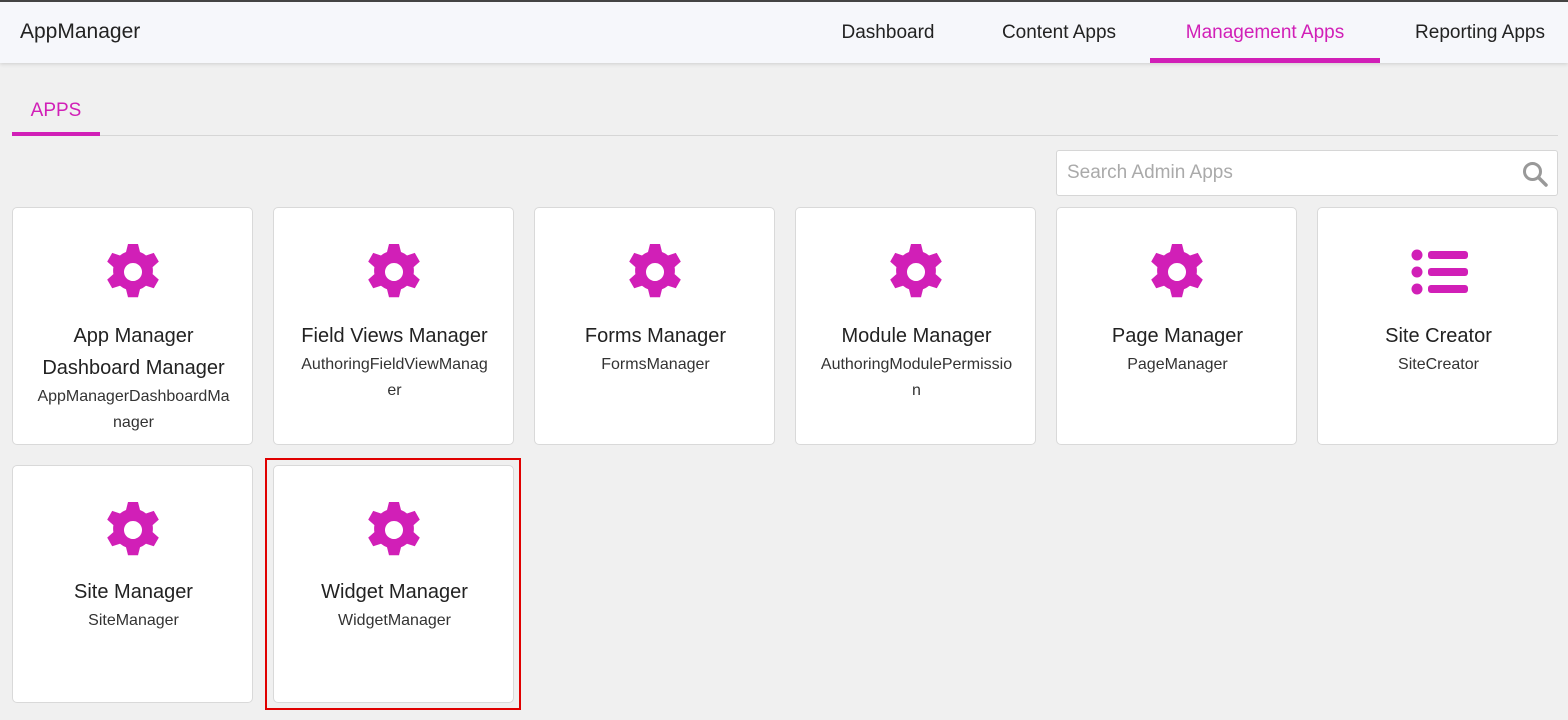  I want to click on card-title: Page Manager PageManager, so click(1177, 349).